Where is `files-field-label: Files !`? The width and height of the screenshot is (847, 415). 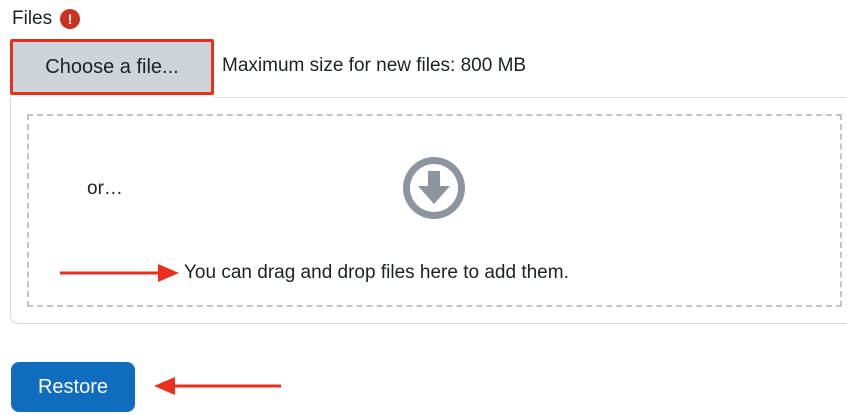
files-field-label: Files ! is located at coordinates (46, 19).